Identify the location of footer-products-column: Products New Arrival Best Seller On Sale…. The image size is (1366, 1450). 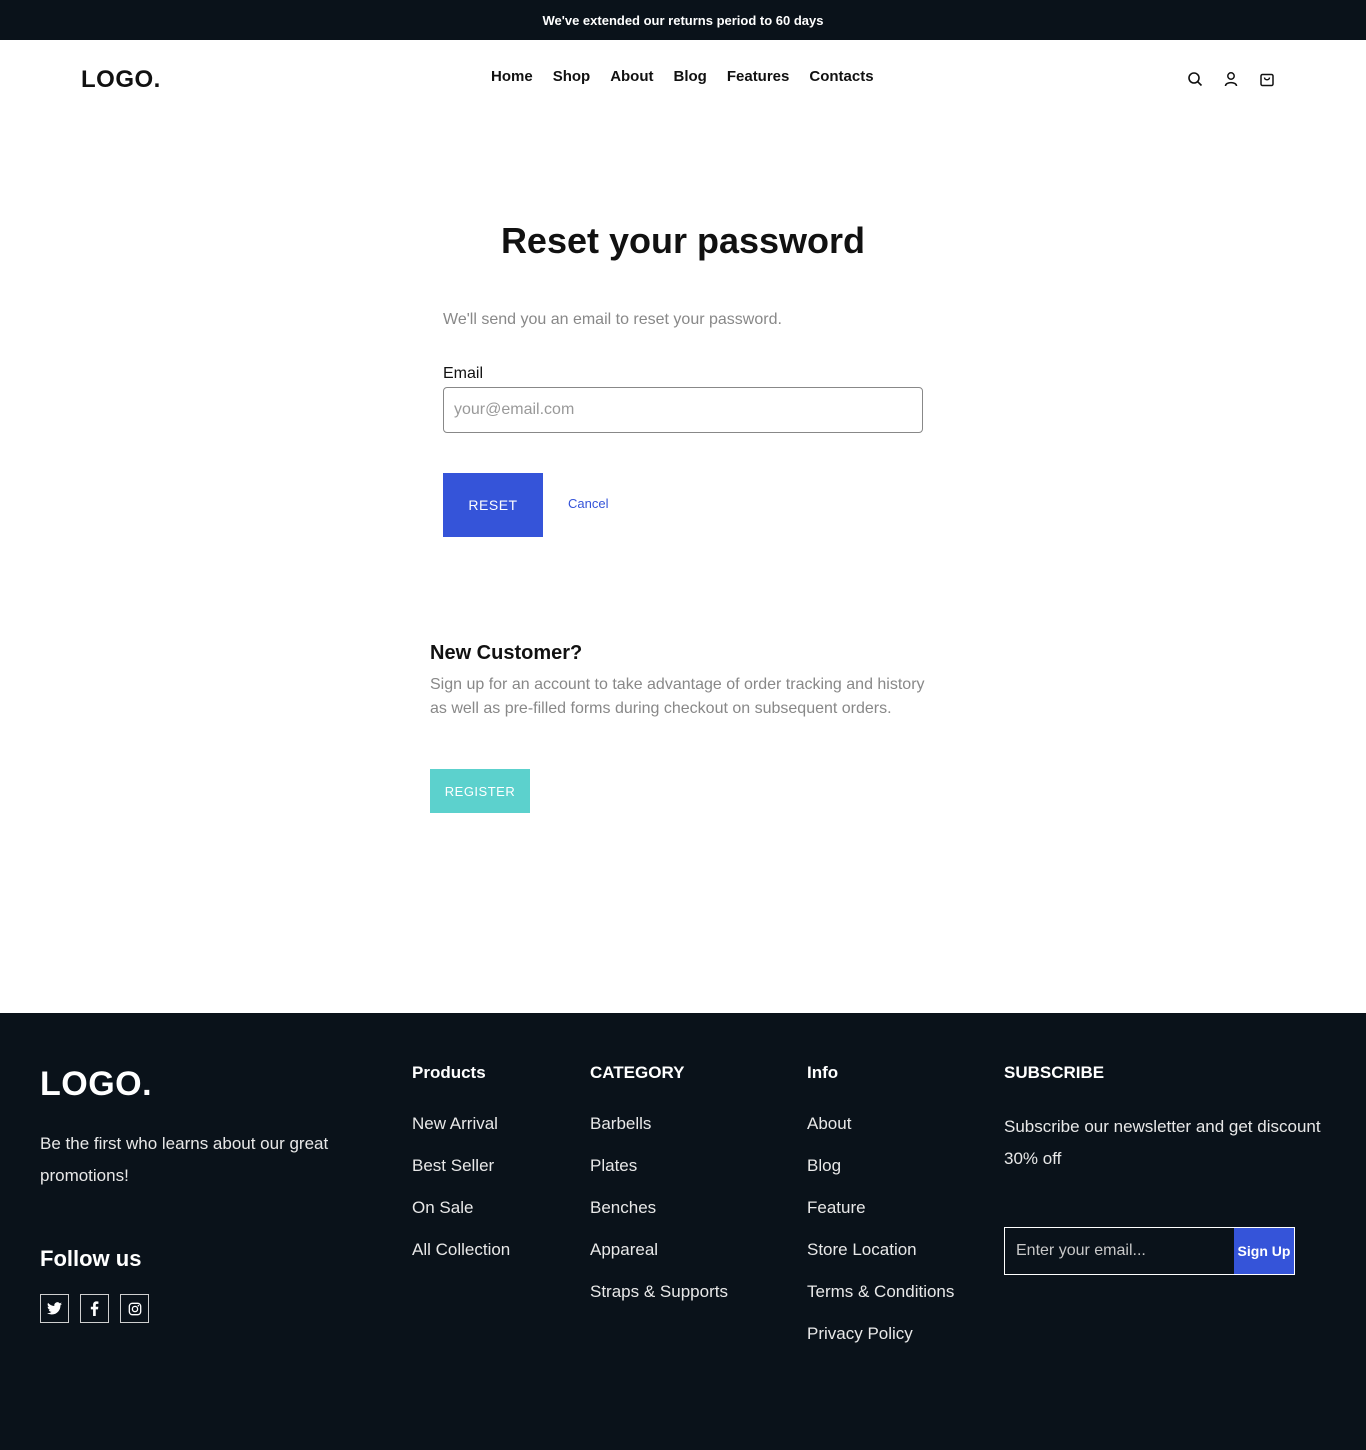
(461, 1172).